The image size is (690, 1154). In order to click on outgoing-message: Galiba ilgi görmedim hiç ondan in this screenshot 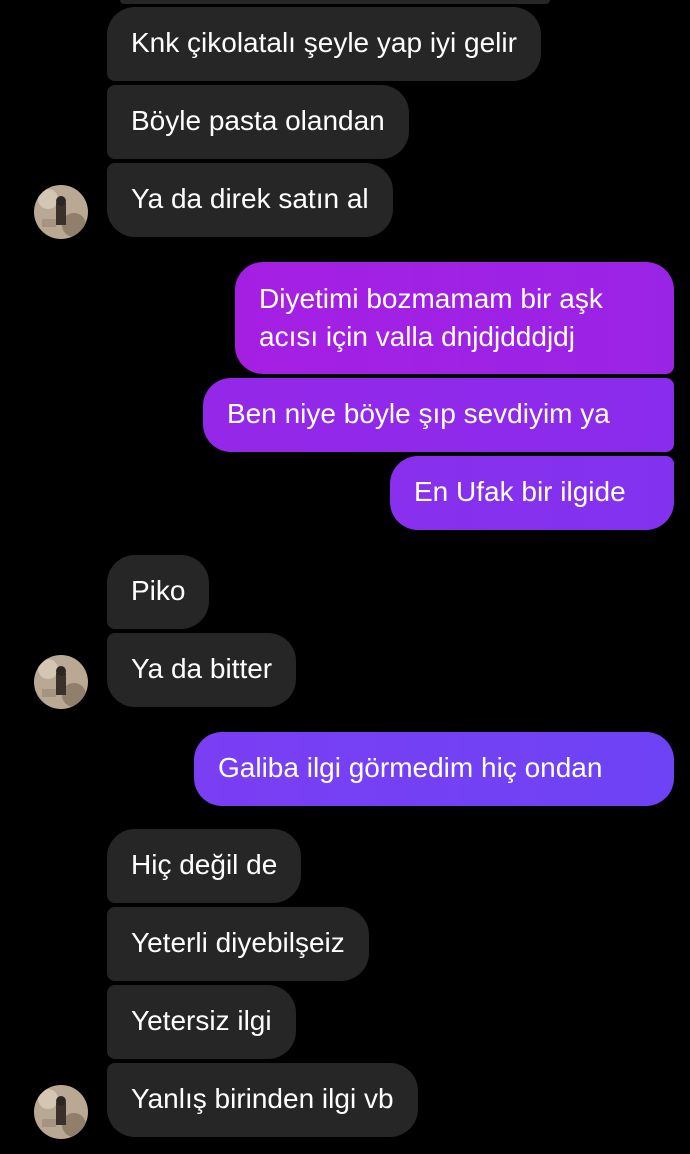, I will do `click(434, 769)`.